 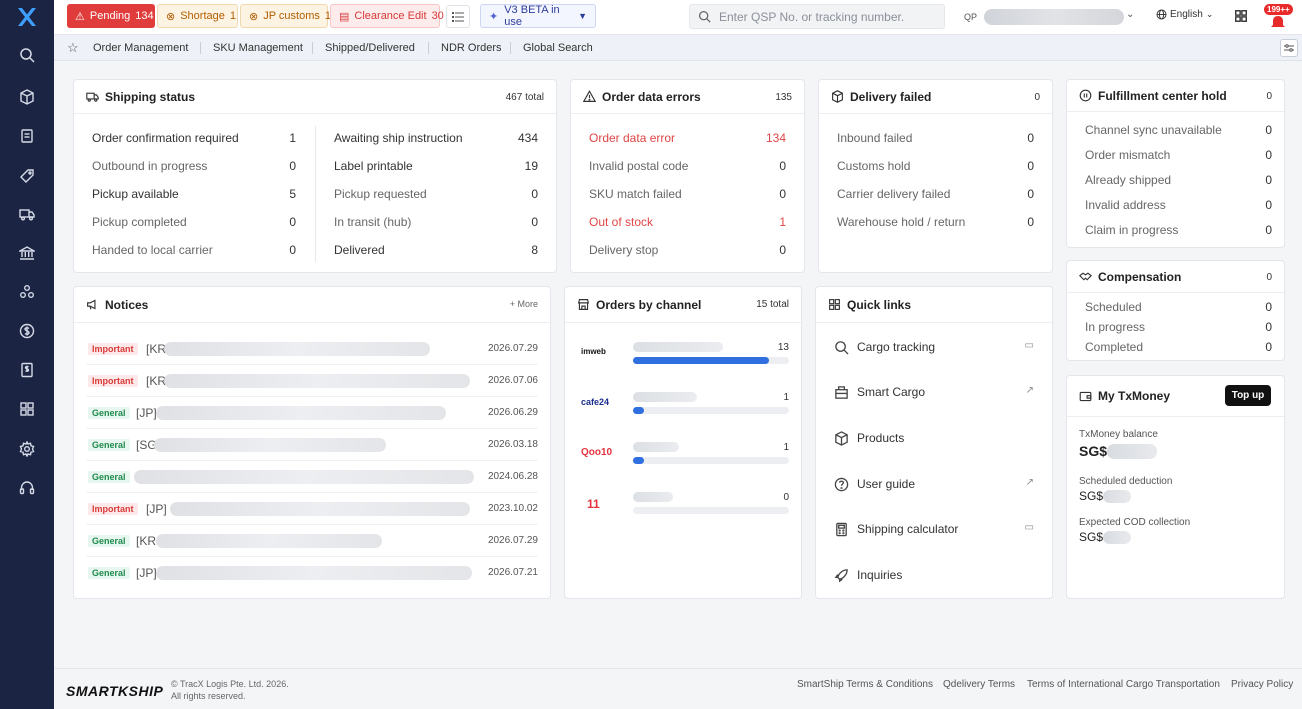 I want to click on channel-row: imweb 13, so click(x=683, y=361).